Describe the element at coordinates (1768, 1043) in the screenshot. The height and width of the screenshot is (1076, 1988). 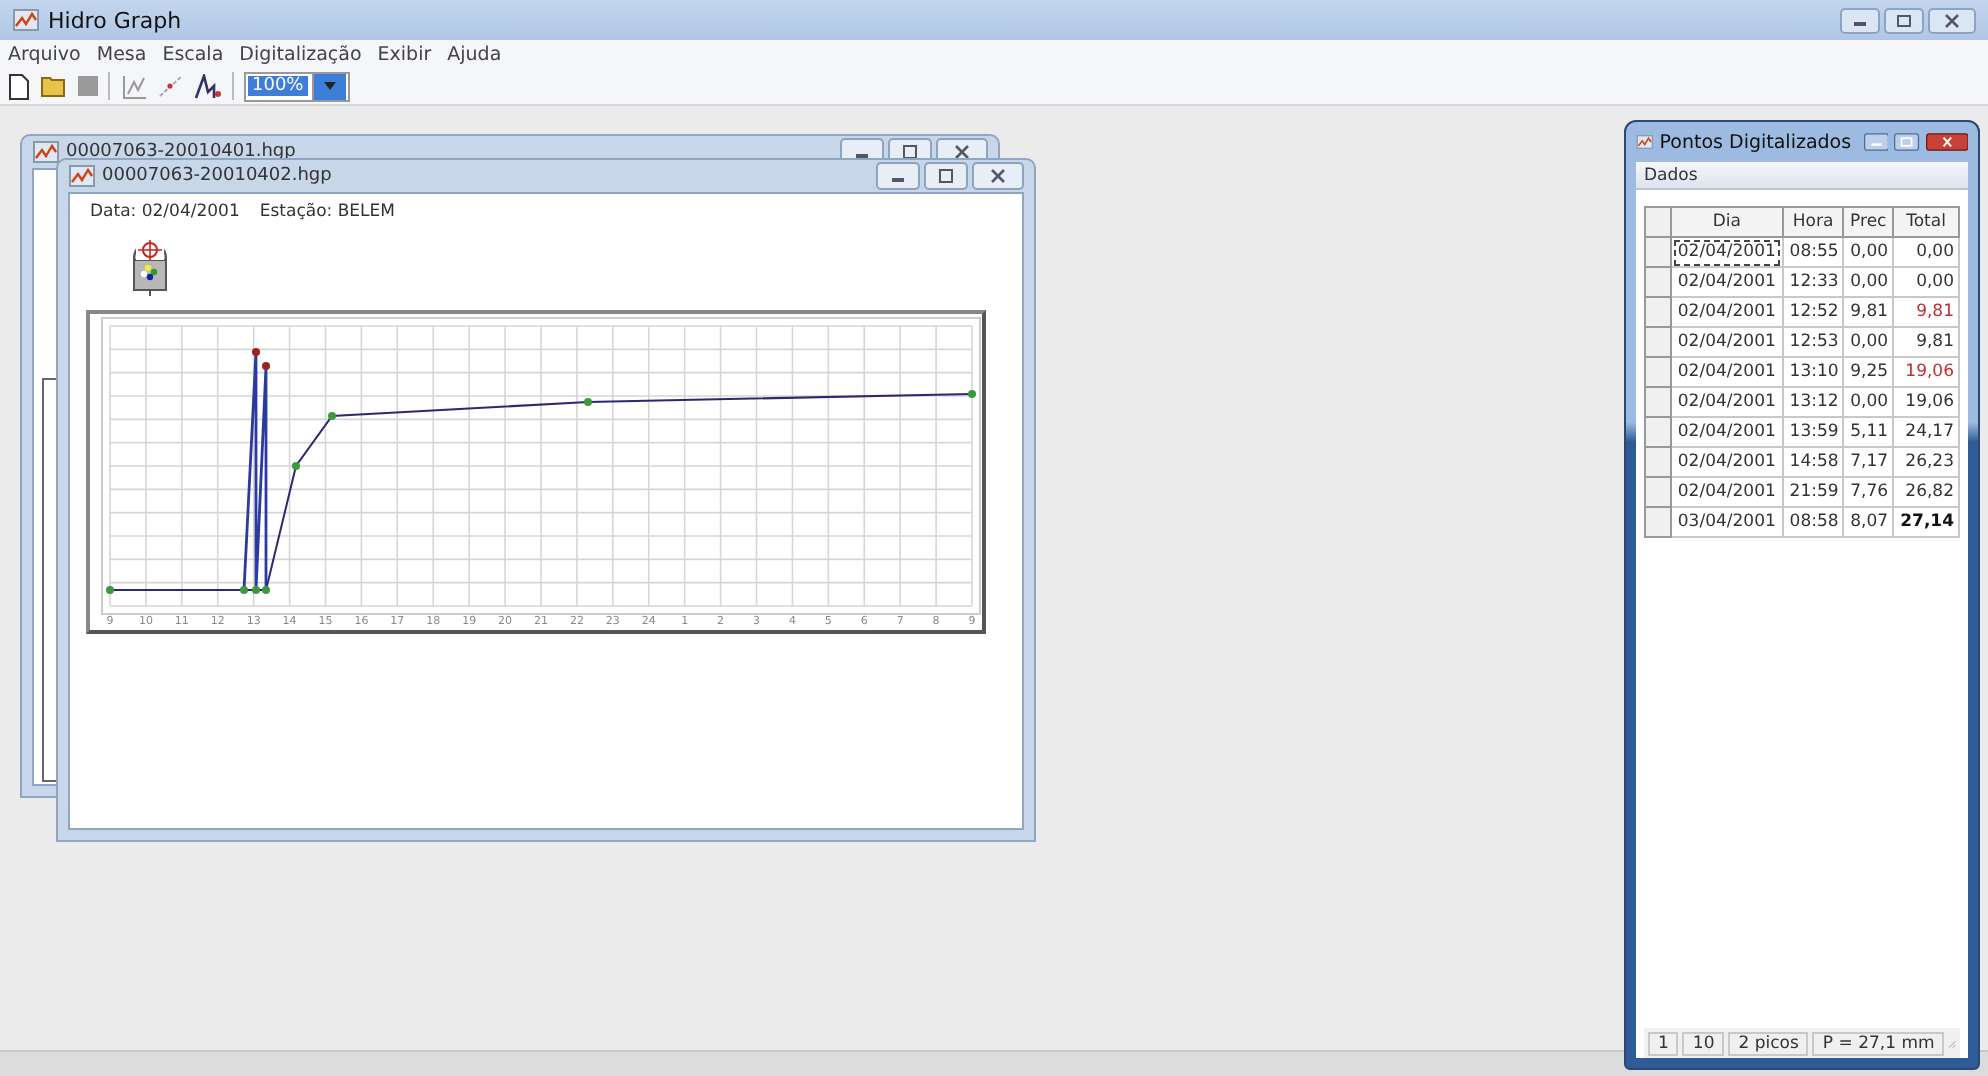
I see `status-field: 2 picos` at that location.